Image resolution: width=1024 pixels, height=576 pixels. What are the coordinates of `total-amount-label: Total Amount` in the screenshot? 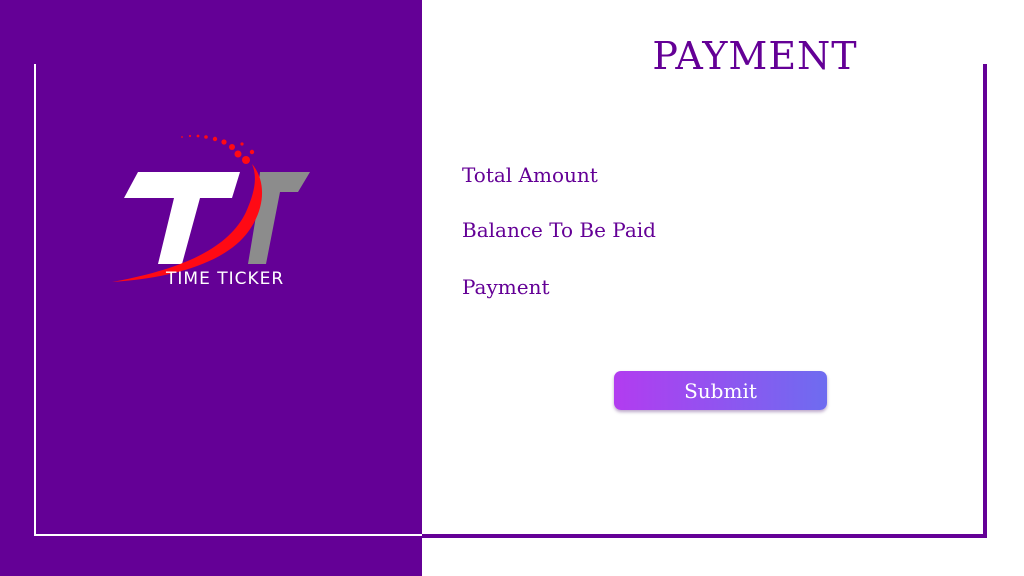 It's located at (530, 175).